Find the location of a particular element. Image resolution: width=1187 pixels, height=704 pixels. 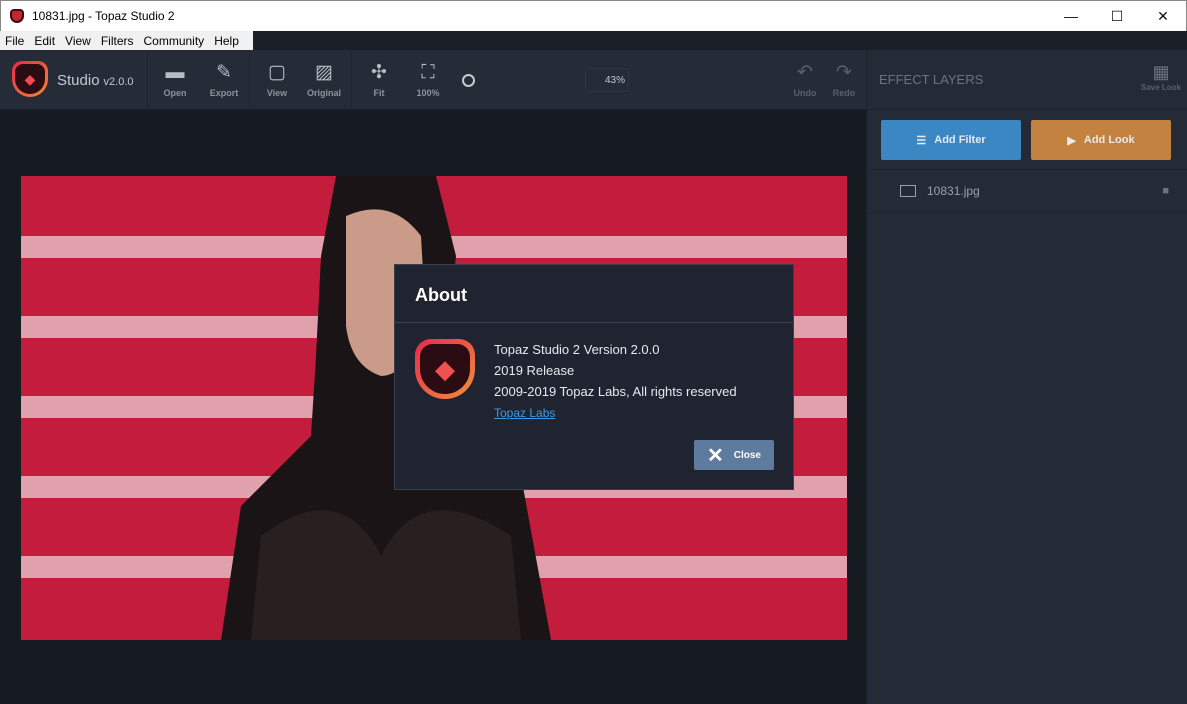

menu-community: Community is located at coordinates (174, 41).